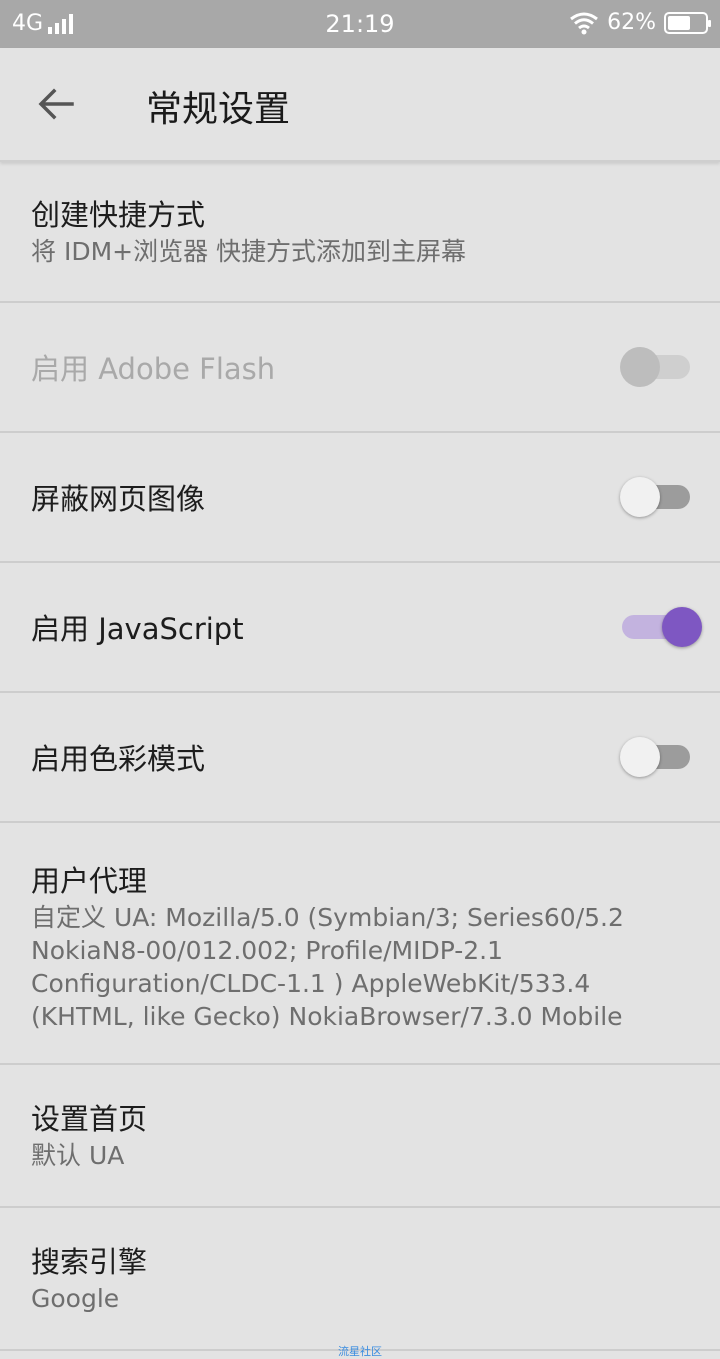  I want to click on app-bar: 常规设置, so click(360, 105).